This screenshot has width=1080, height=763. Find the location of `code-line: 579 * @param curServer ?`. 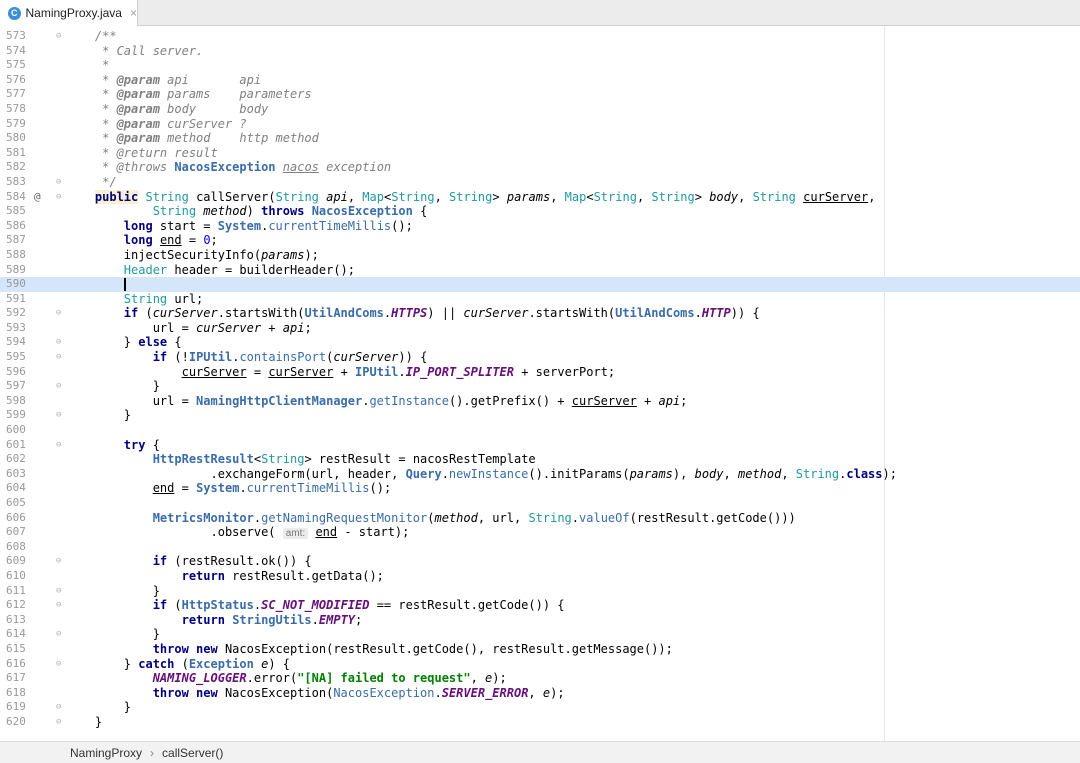

code-line: 579 * @param curServer ? is located at coordinates (540, 124).